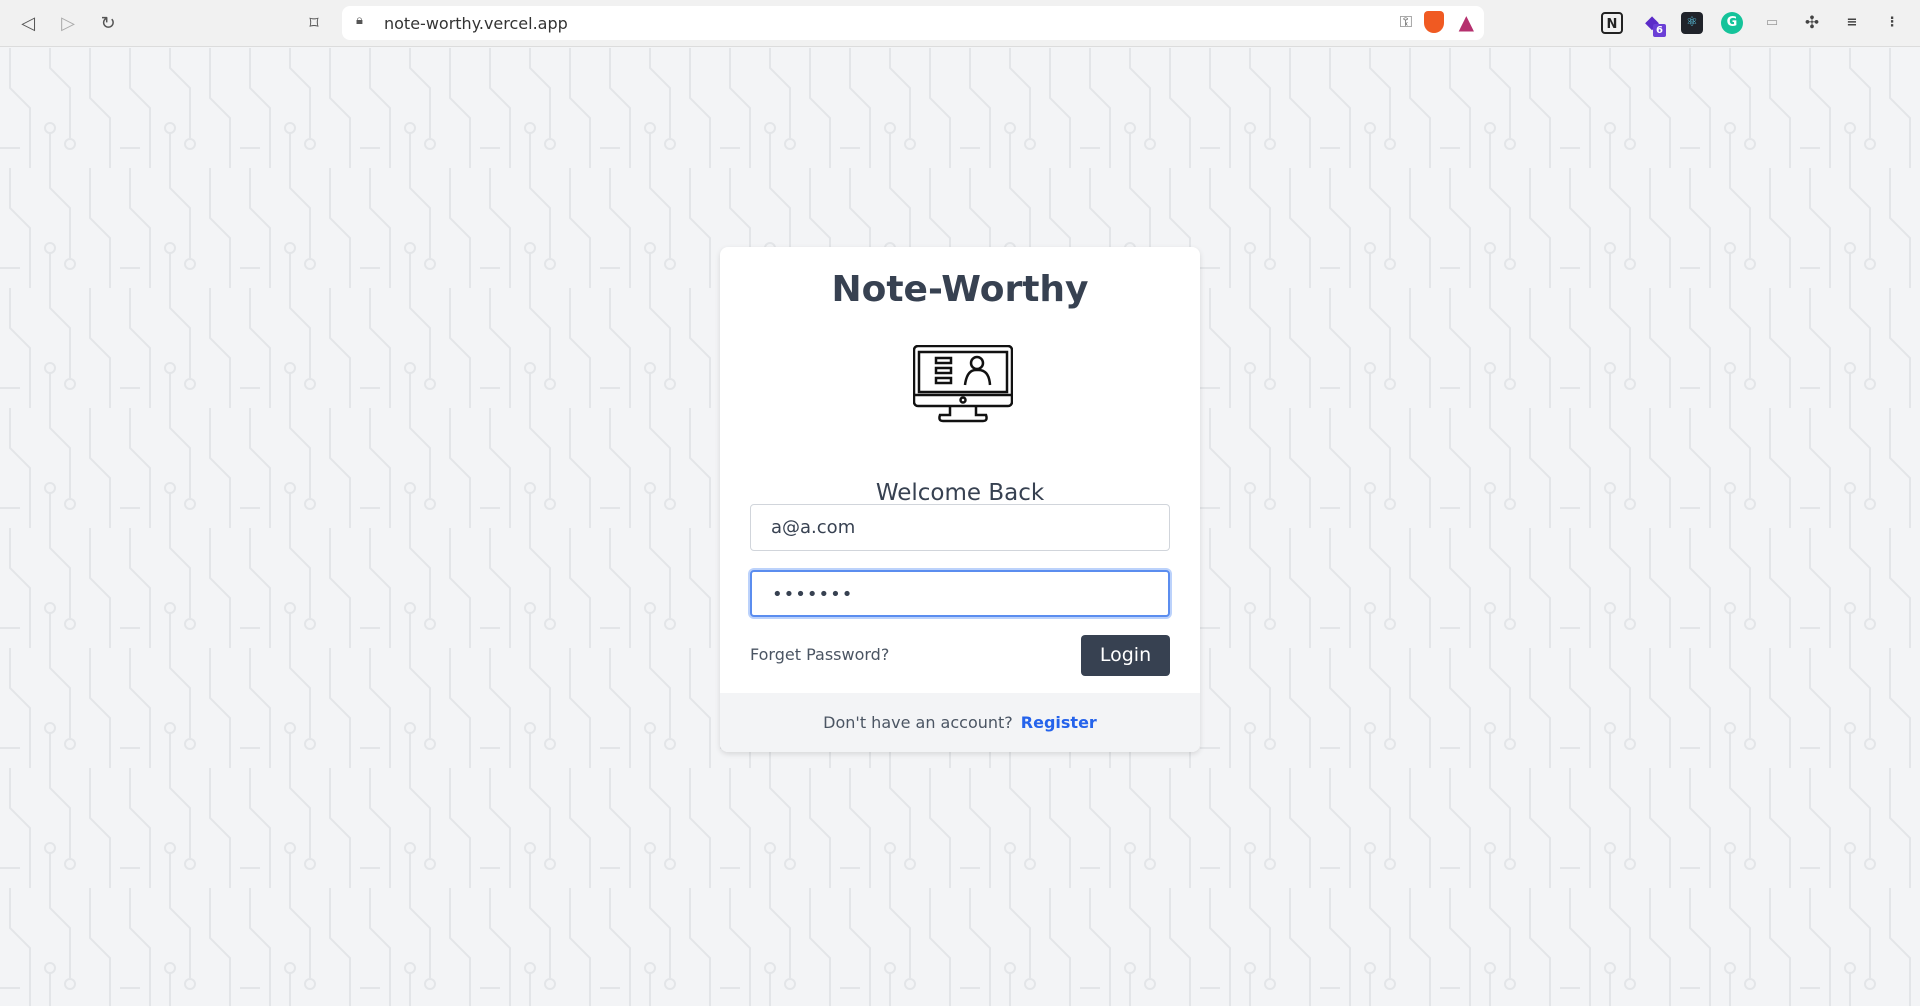  What do you see at coordinates (960, 527) in the screenshot?
I see `email-input: a@a.com` at bounding box center [960, 527].